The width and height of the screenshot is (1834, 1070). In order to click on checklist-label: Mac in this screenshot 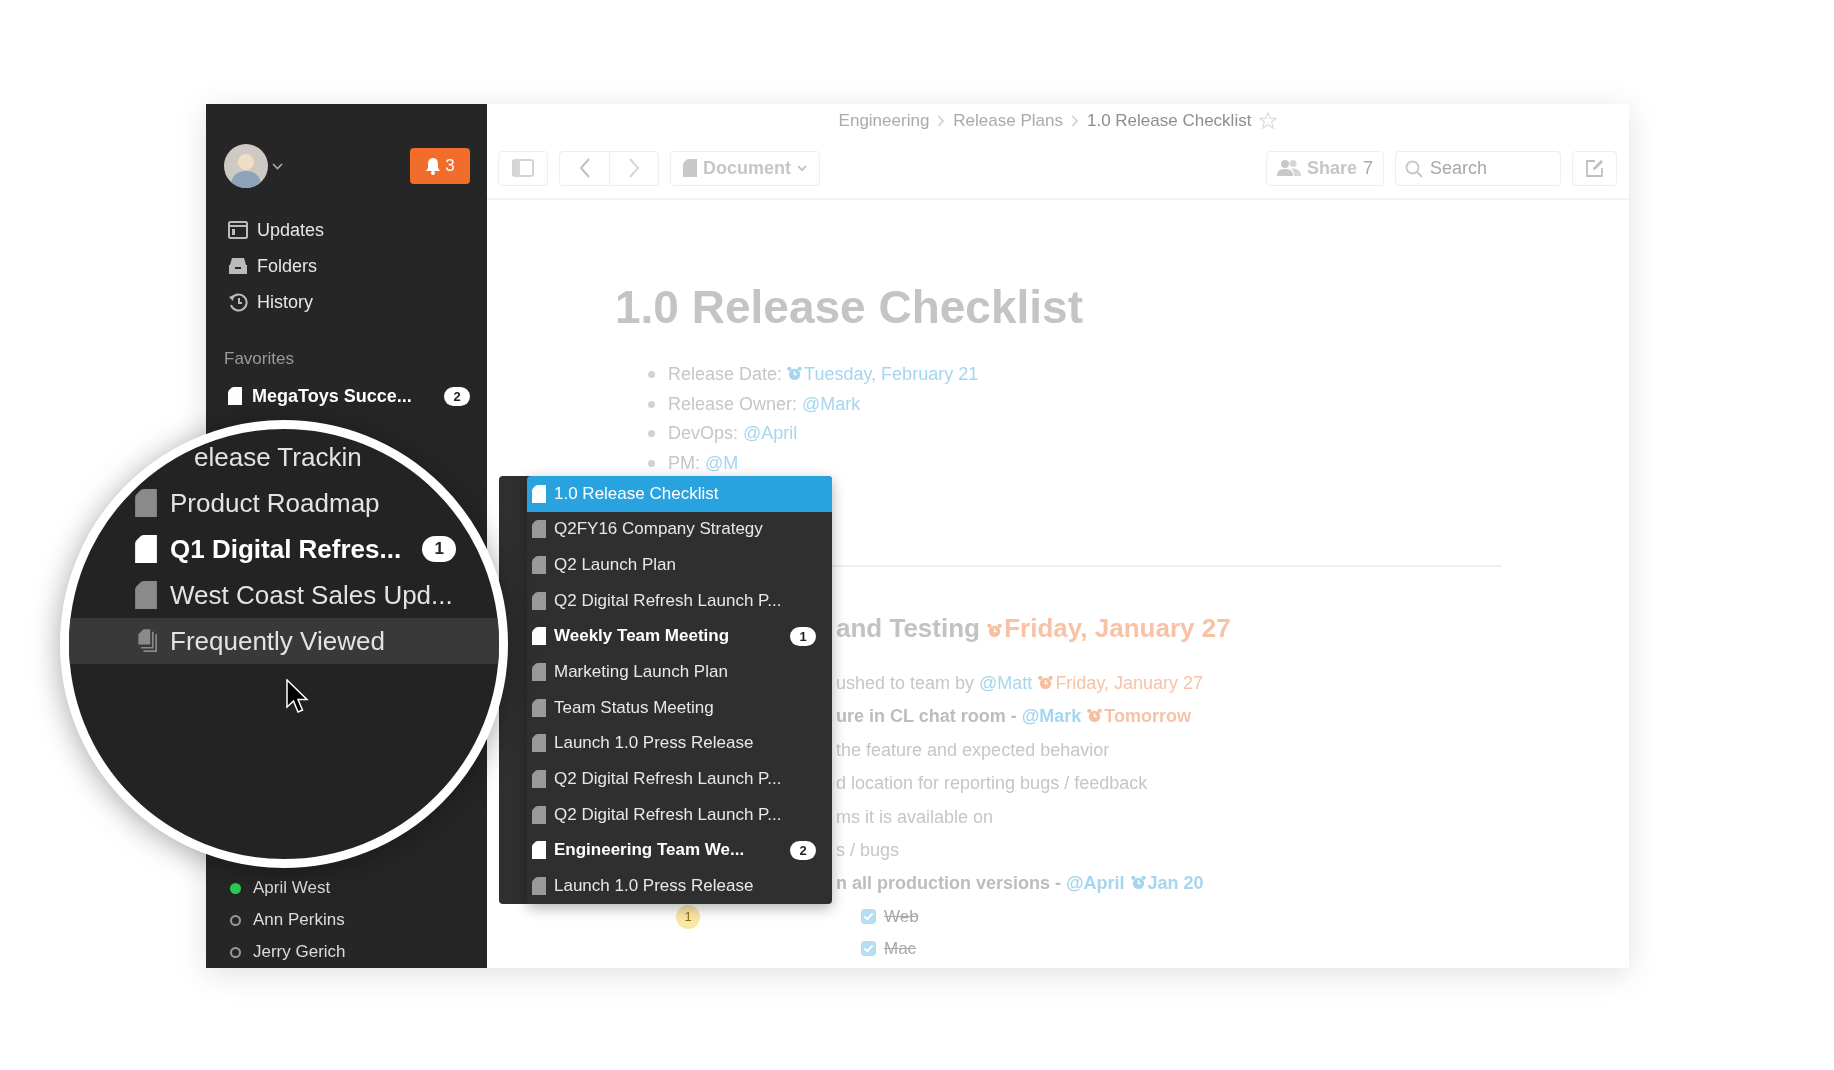, I will do `click(900, 948)`.